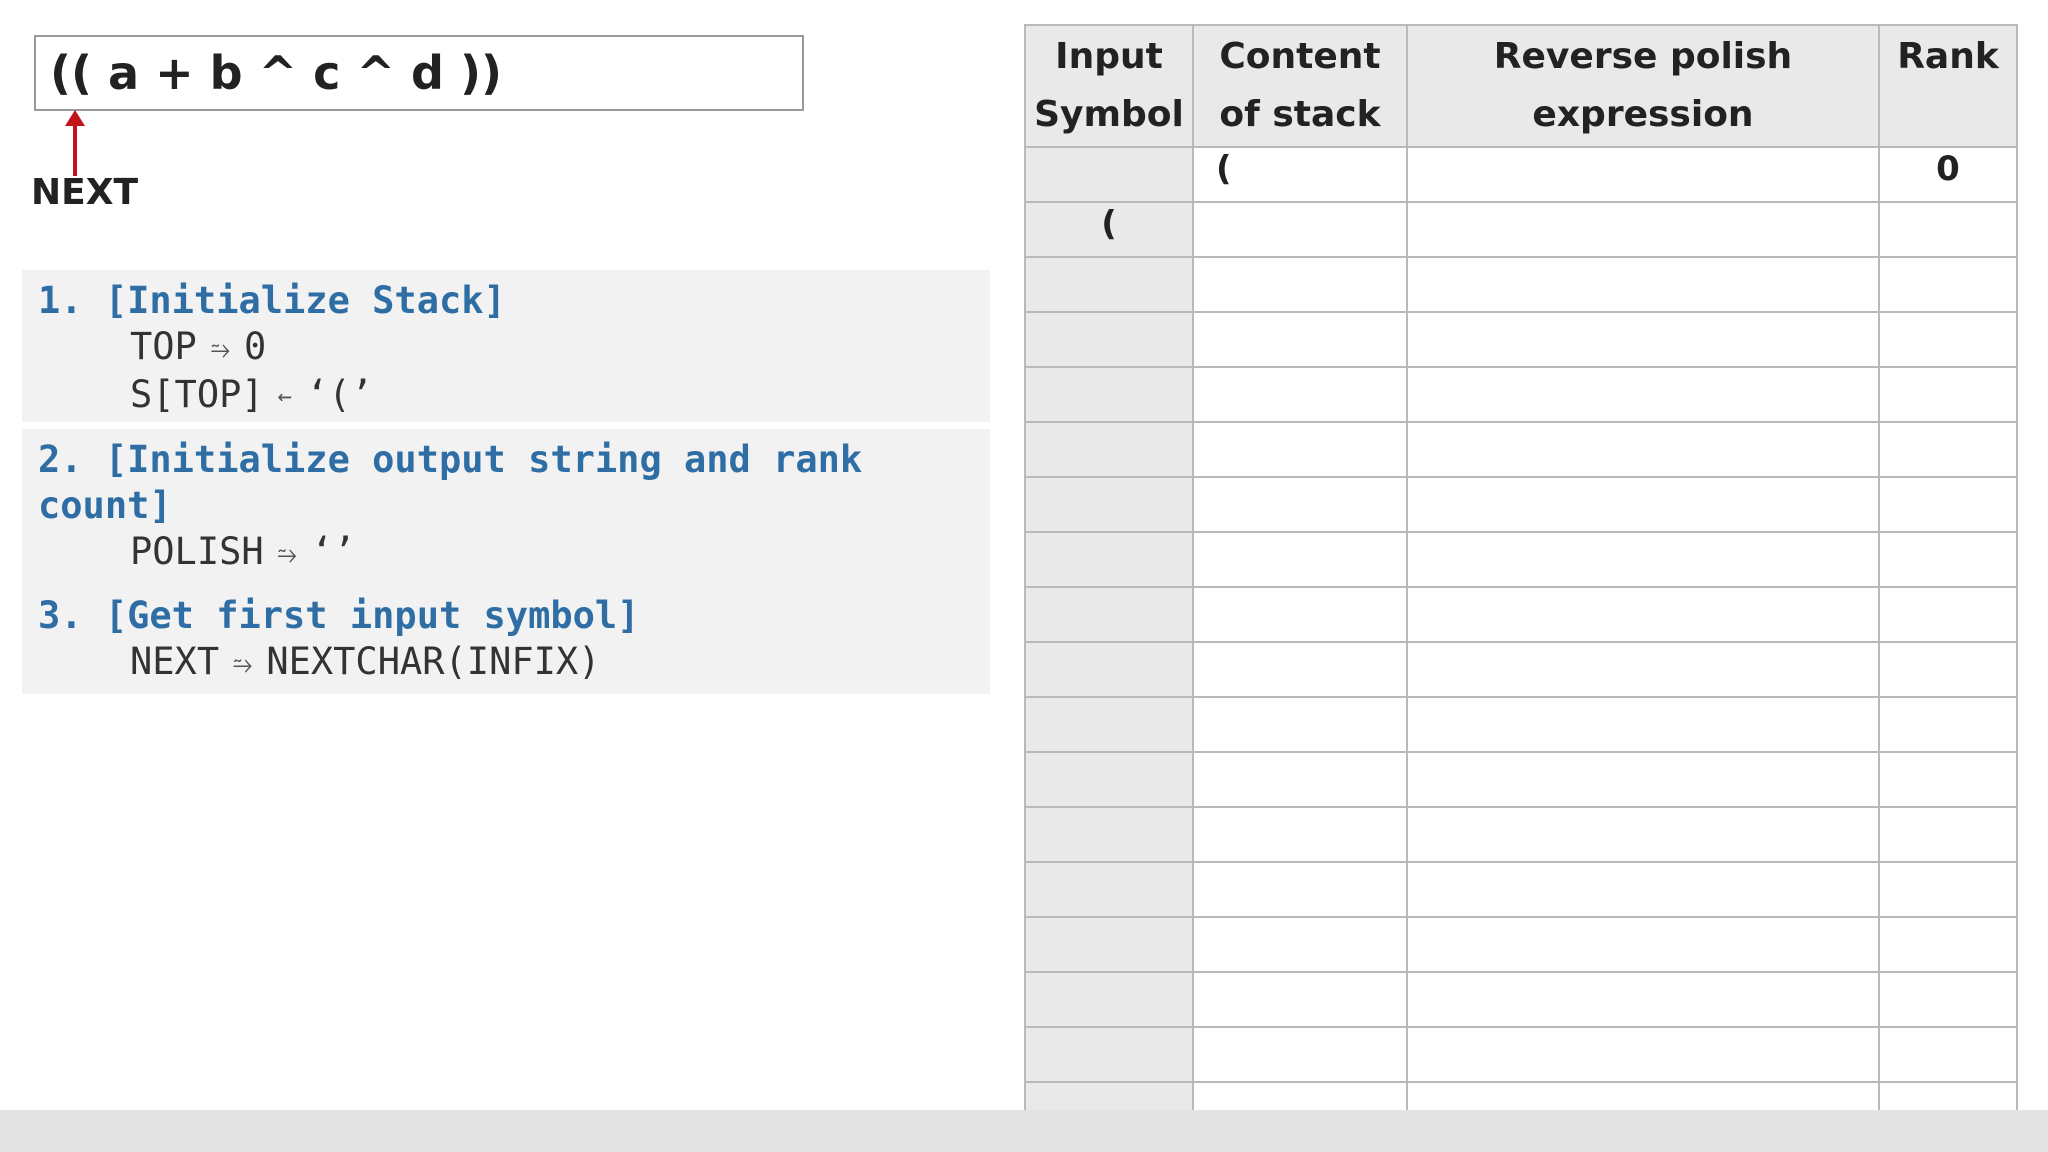 The height and width of the screenshot is (1152, 2048). What do you see at coordinates (333, 551) in the screenshot?
I see `step-2-polish-value: ‘’` at bounding box center [333, 551].